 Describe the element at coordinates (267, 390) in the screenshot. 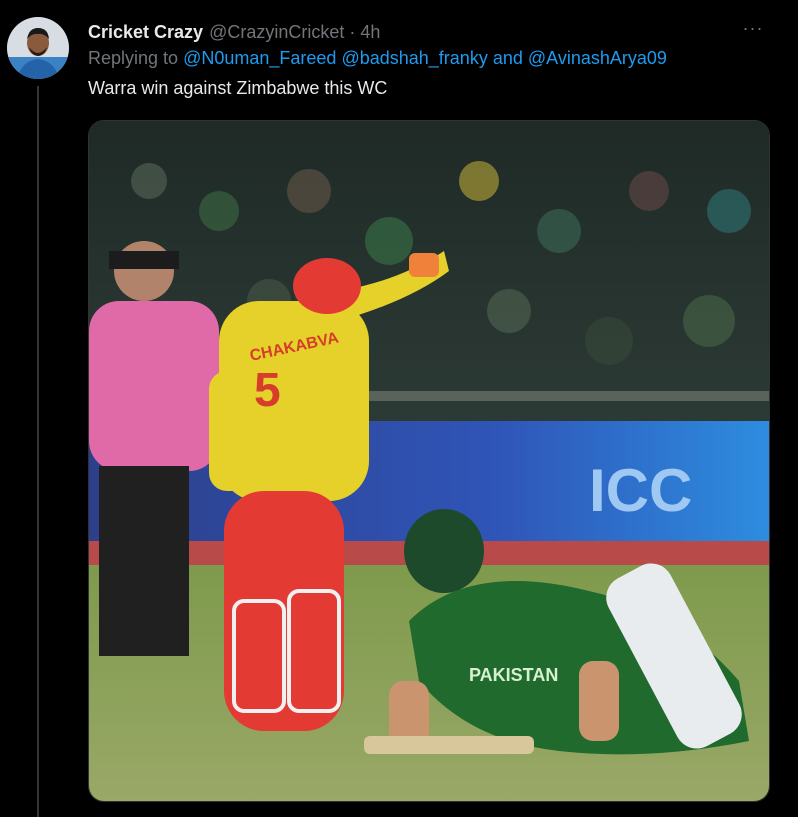

I see `jersey-number: 5` at that location.